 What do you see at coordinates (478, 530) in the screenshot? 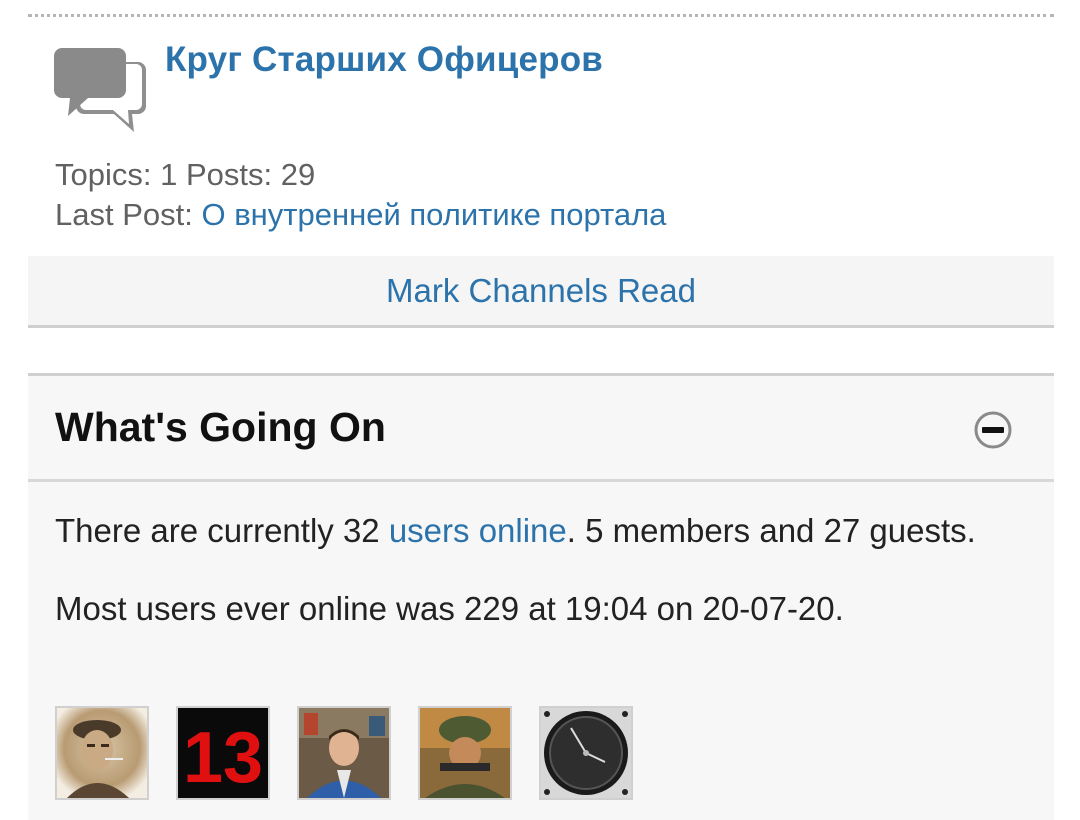
I see `users-online-link: users online` at bounding box center [478, 530].